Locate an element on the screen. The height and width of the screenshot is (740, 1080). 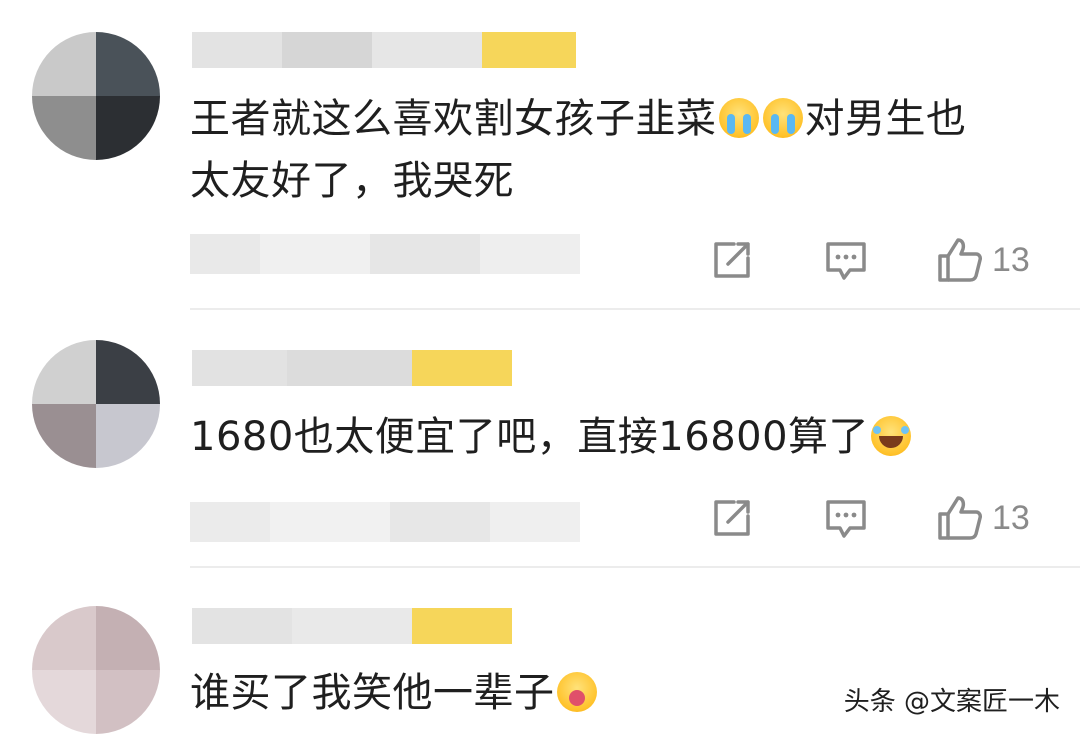
comment-text-line: 谁买了我笑他一辈子 is located at coordinates (372, 693).